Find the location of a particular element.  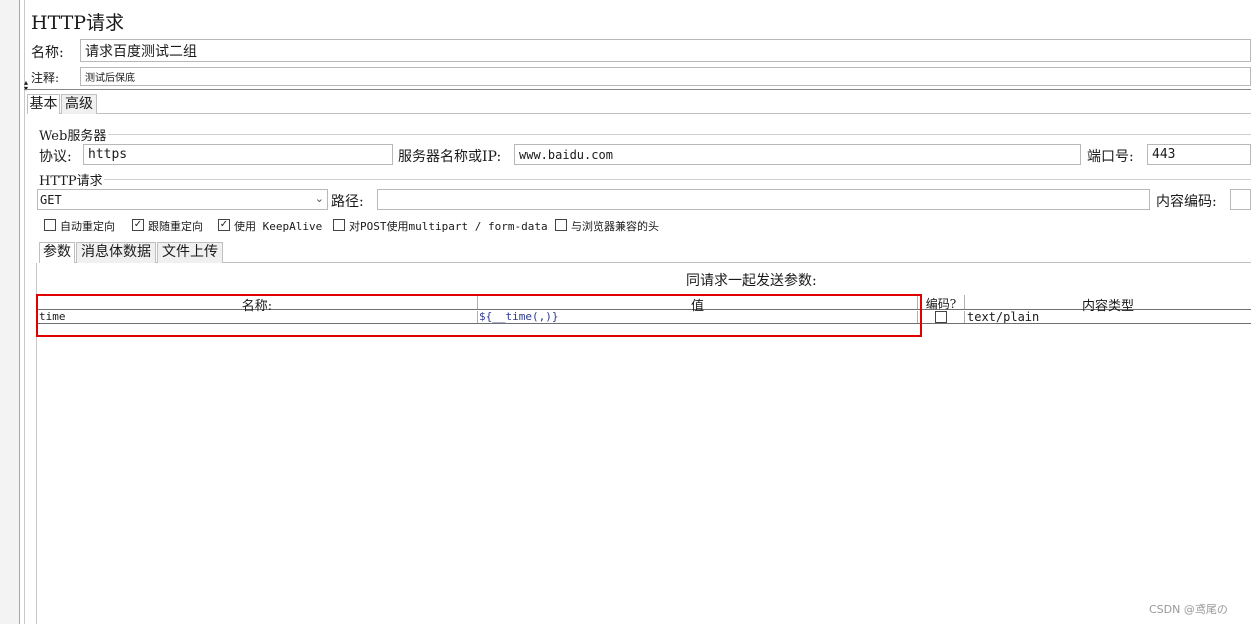

tab-basic: 基本 is located at coordinates (43, 104).